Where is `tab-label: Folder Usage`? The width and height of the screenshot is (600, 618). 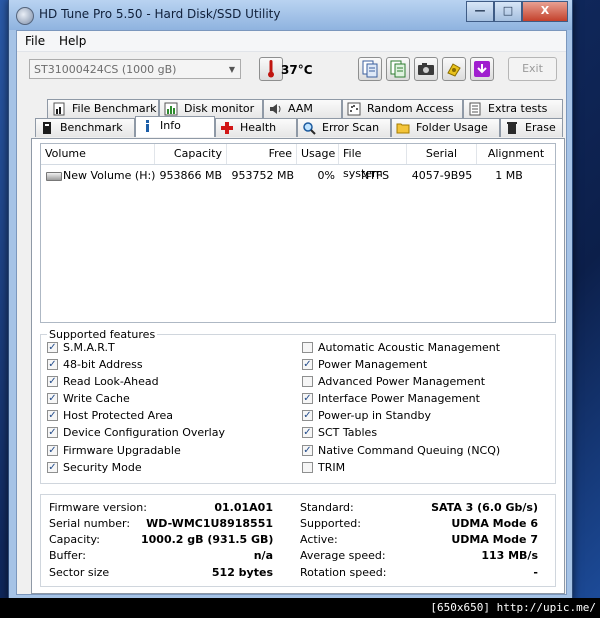
tab-label: Folder Usage is located at coordinates (452, 127).